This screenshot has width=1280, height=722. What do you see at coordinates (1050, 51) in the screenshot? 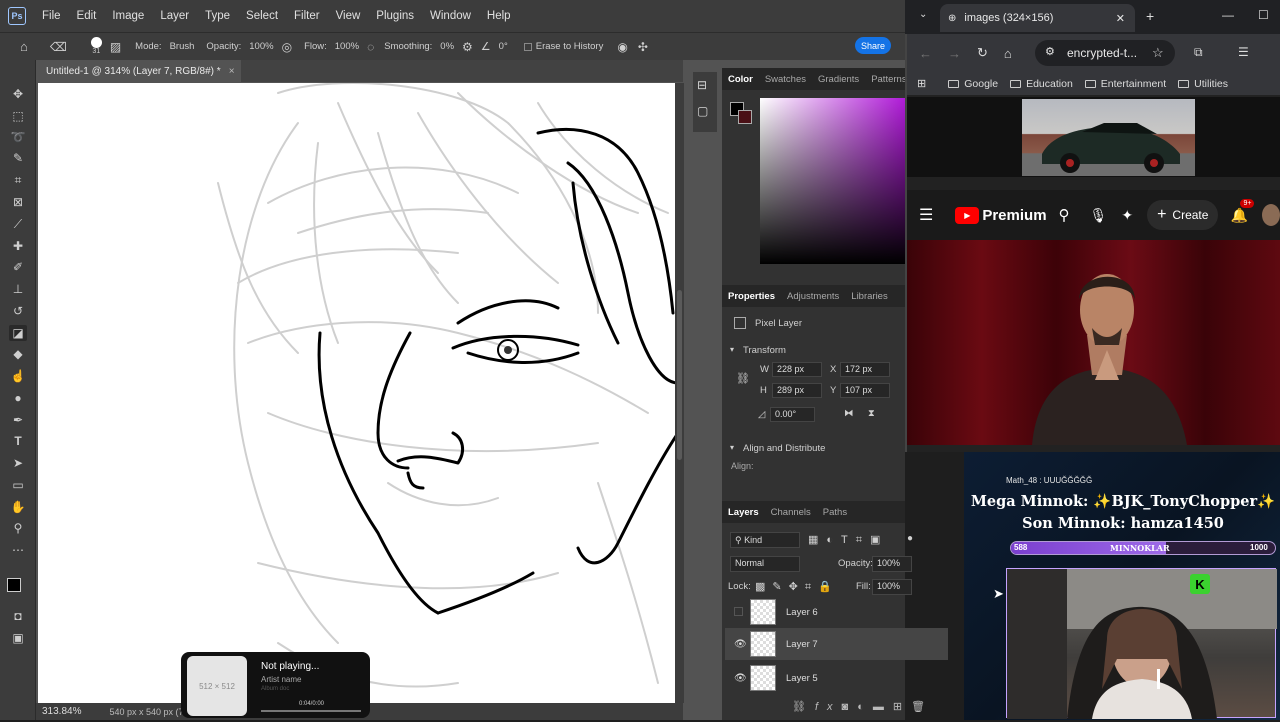
I see `site-info-icon: ⚙` at bounding box center [1050, 51].